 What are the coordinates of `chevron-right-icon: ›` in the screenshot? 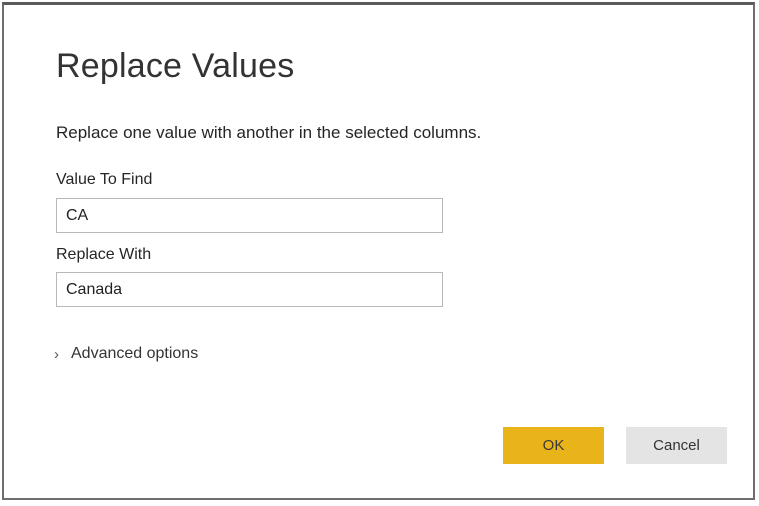 It's located at (56, 354).